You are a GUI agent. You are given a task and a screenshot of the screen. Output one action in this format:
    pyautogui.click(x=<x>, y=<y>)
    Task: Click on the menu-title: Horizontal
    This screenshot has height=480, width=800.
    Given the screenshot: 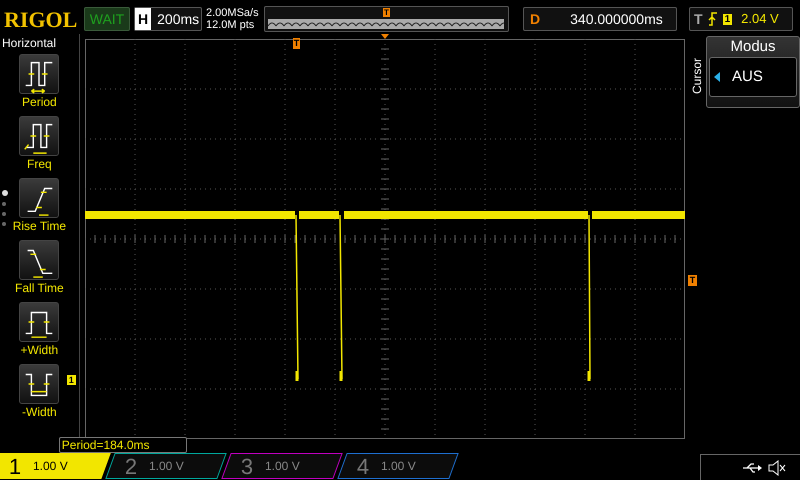 What is the action you would take?
    pyautogui.click(x=28, y=43)
    